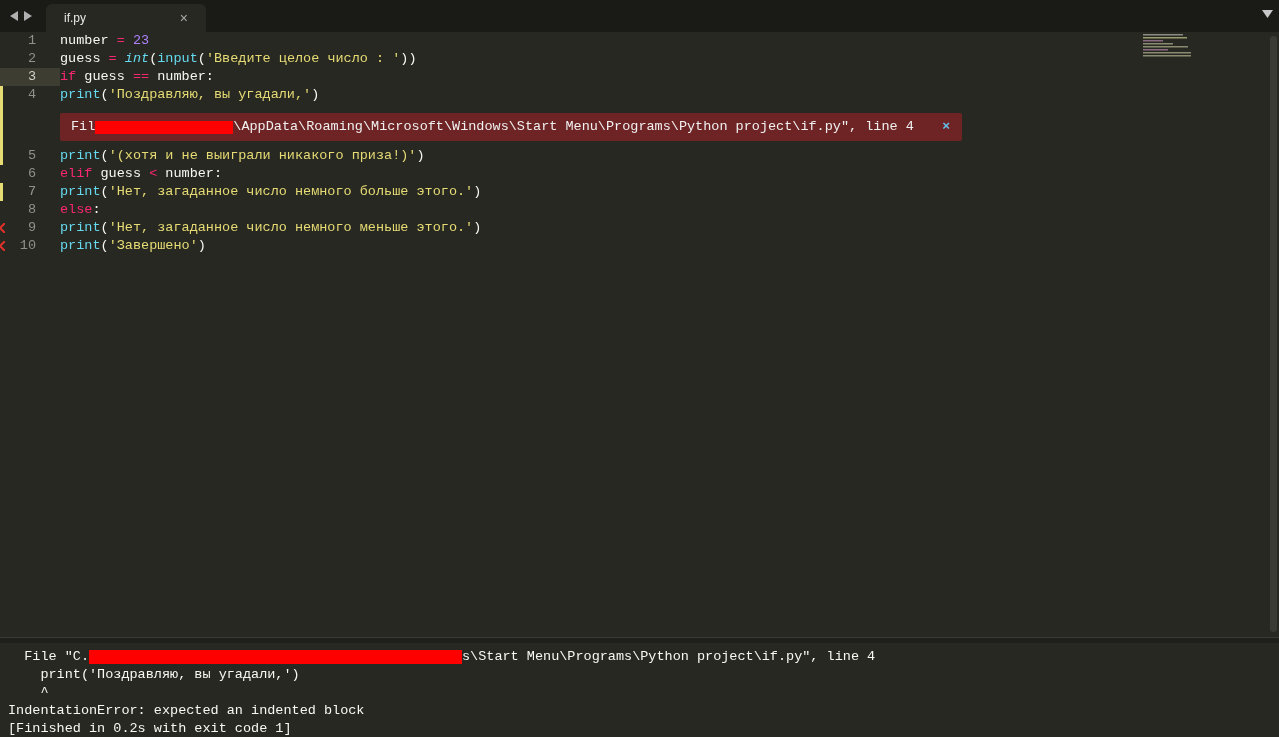 The width and height of the screenshot is (1279, 737). Describe the element at coordinates (44, 693) in the screenshot. I see `output-text: ^` at that location.